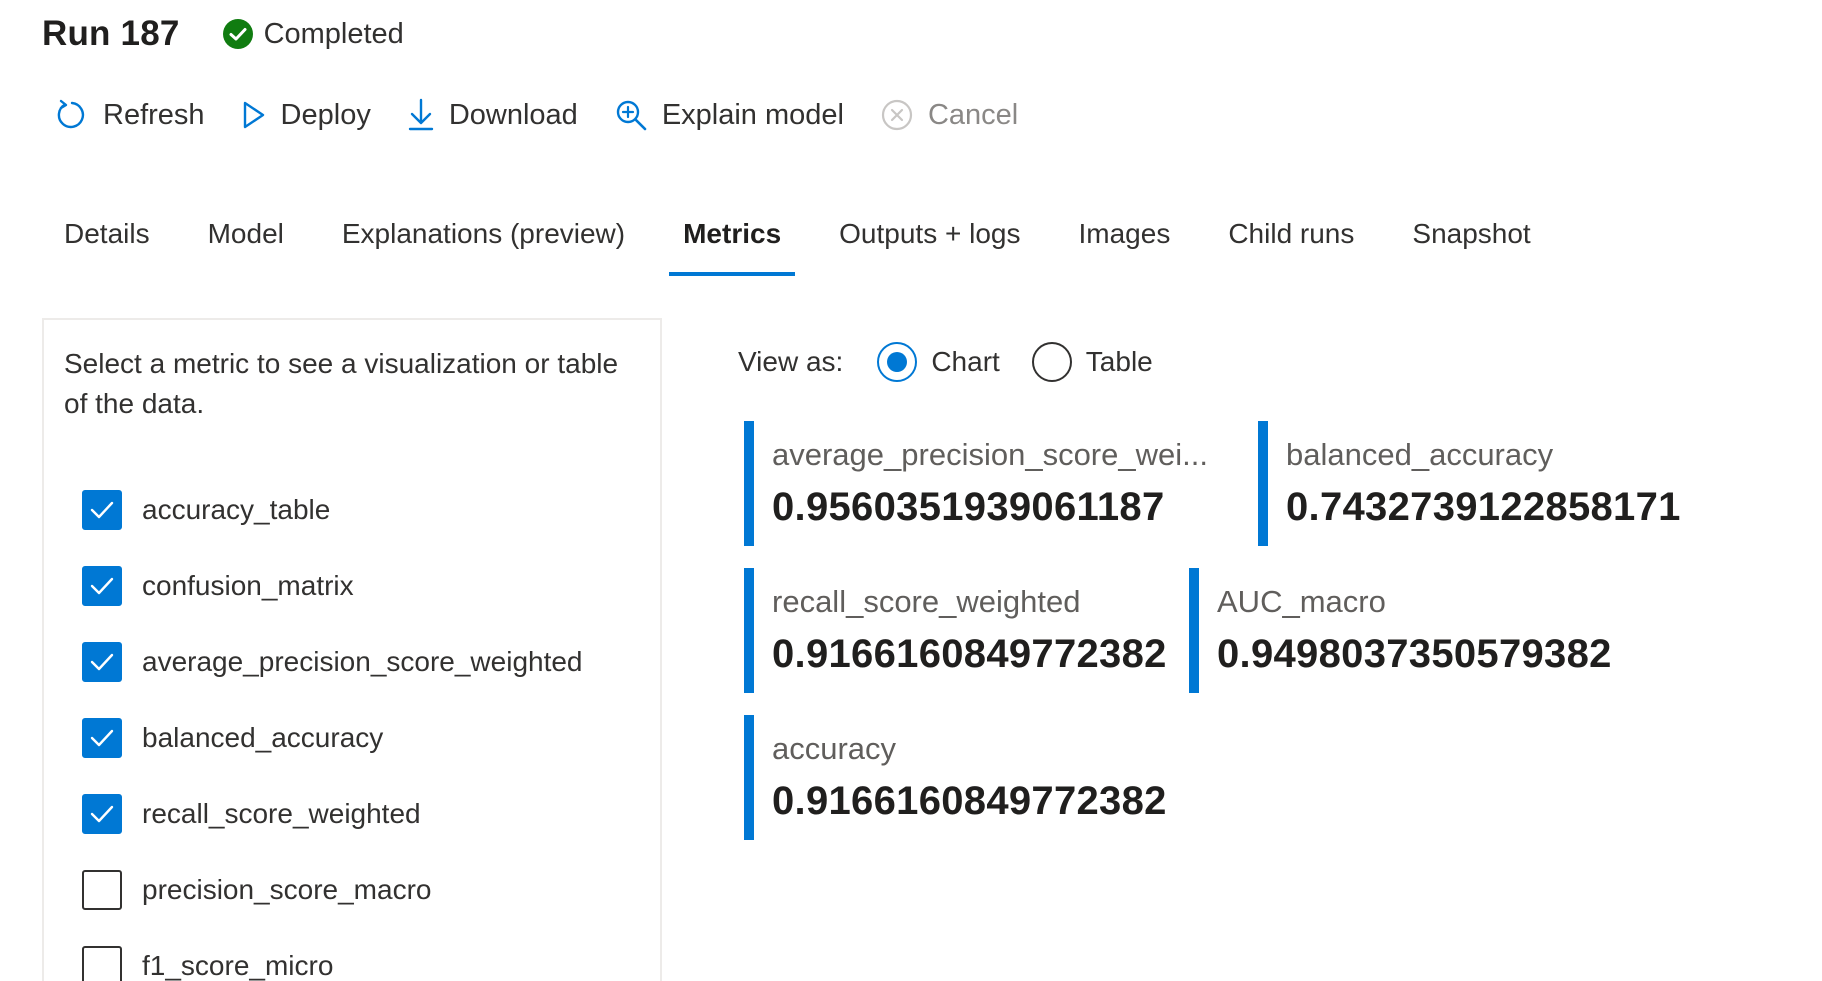  I want to click on metric-item-balanced-accuracy: balanced_accuracy, so click(332, 738).